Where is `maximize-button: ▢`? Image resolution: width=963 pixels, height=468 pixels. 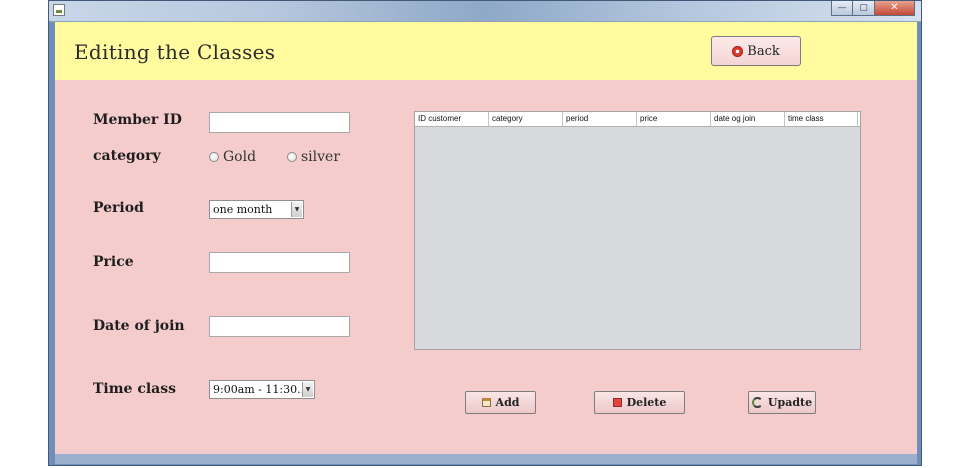
maximize-button: ▢ is located at coordinates (864, 8).